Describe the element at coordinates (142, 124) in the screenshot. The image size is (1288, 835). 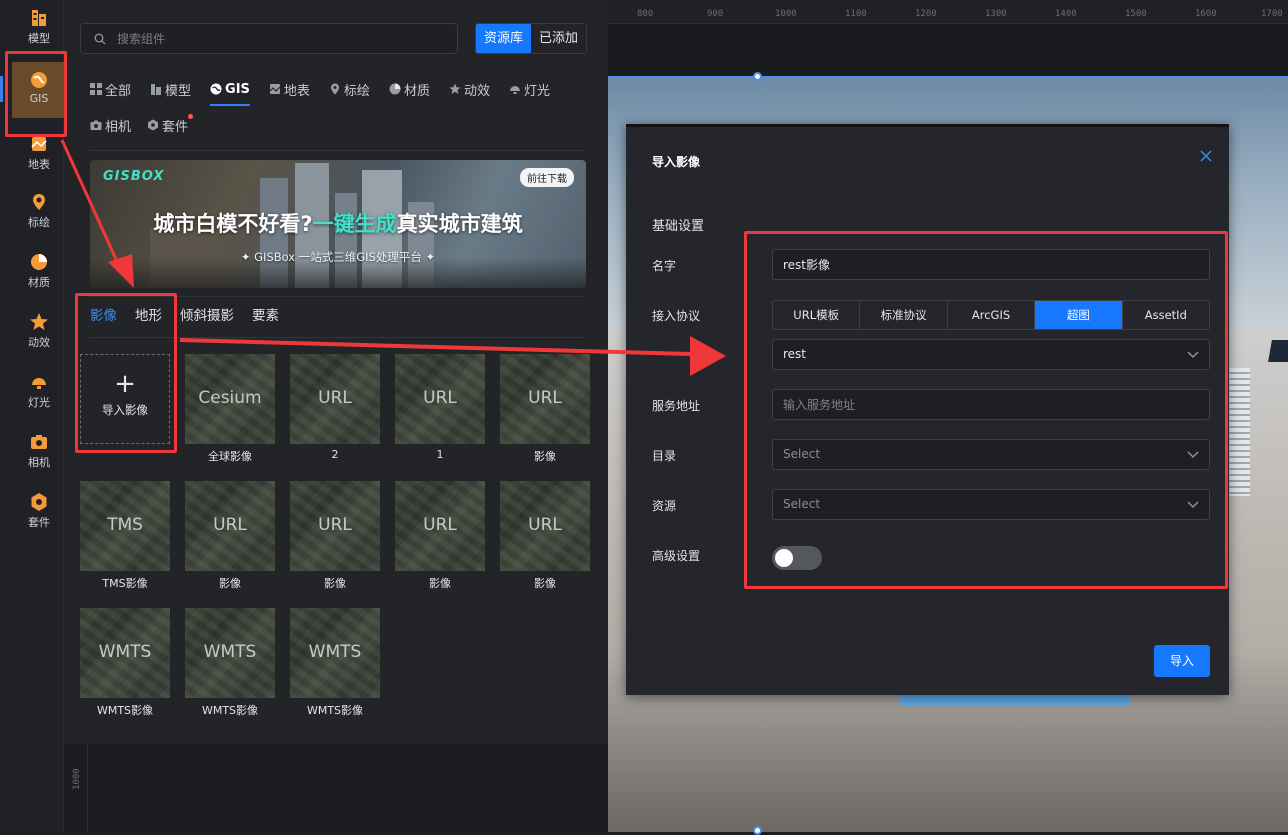
I see `category-row-2: 相机 套件` at that location.